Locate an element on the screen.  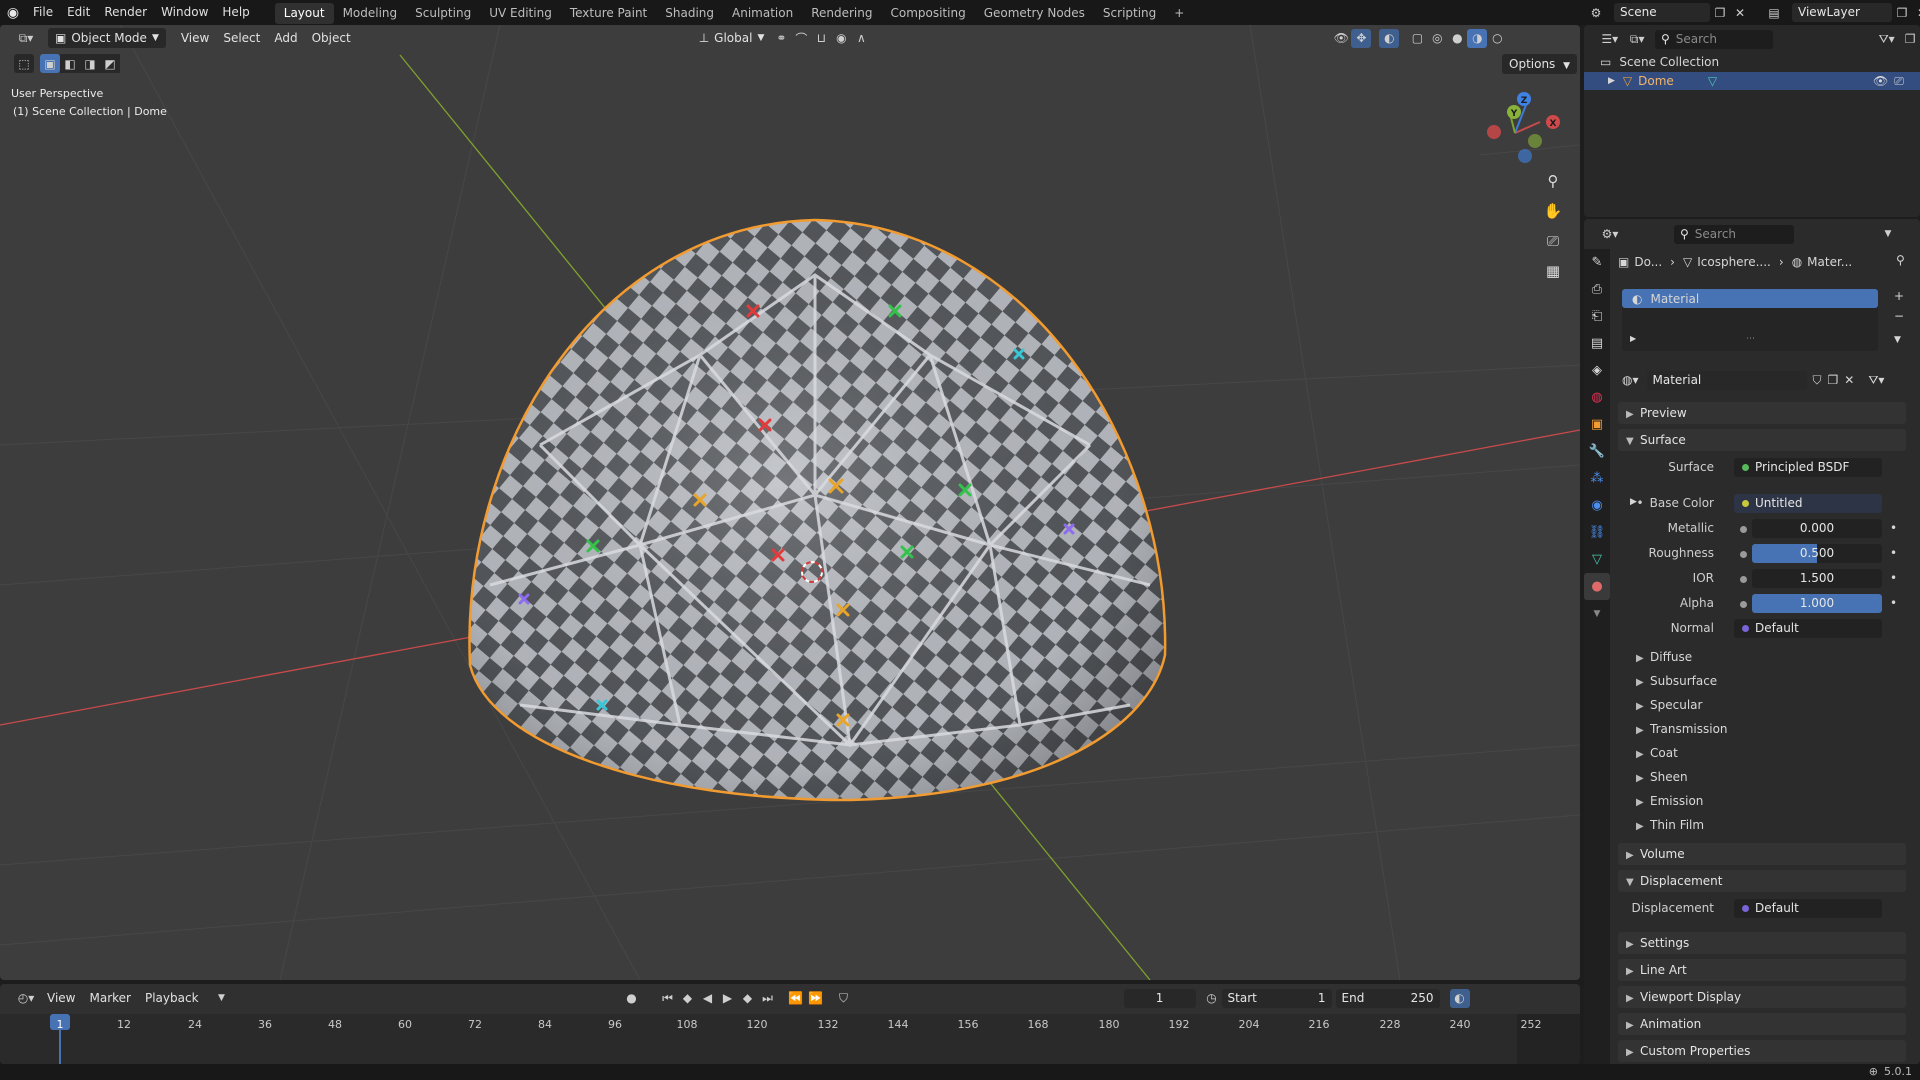
proportional-editing-icon: ◉ is located at coordinates (841, 38).